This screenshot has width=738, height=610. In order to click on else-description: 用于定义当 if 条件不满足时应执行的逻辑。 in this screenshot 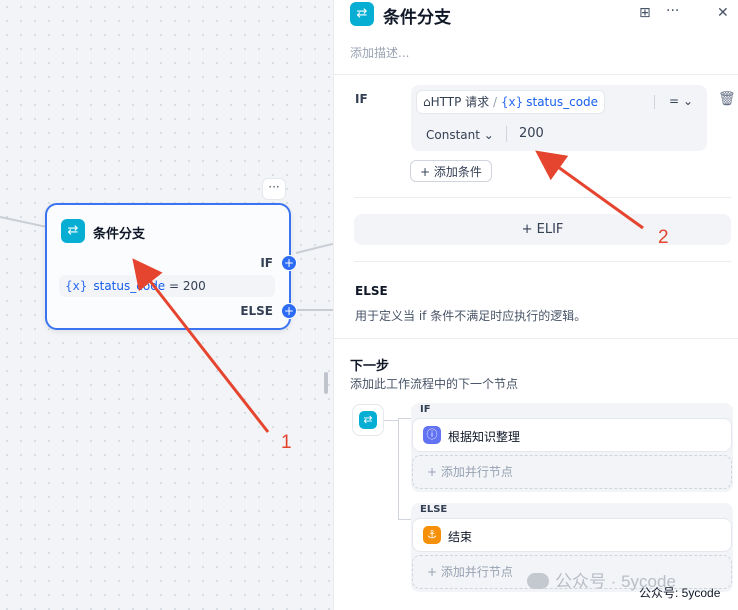, I will do `click(471, 316)`.